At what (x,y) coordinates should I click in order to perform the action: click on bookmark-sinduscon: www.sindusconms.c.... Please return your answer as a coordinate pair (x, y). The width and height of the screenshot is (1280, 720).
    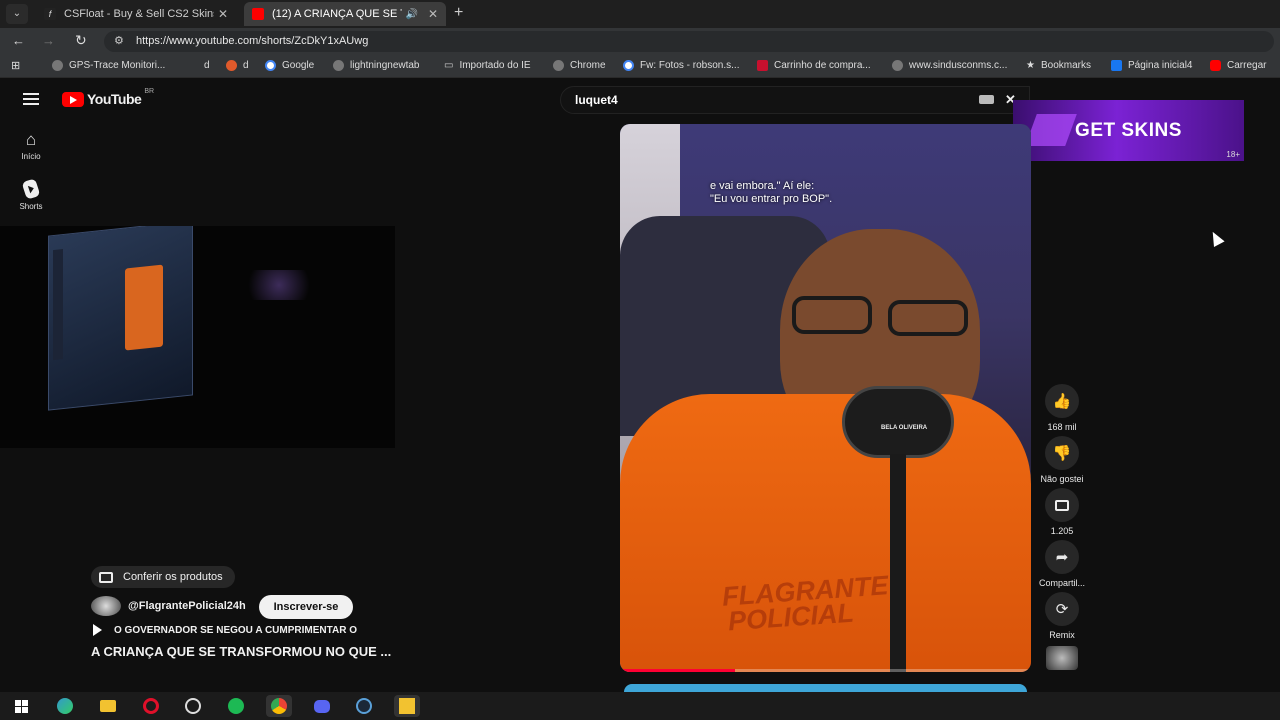
    Looking at the image, I should click on (949, 65).